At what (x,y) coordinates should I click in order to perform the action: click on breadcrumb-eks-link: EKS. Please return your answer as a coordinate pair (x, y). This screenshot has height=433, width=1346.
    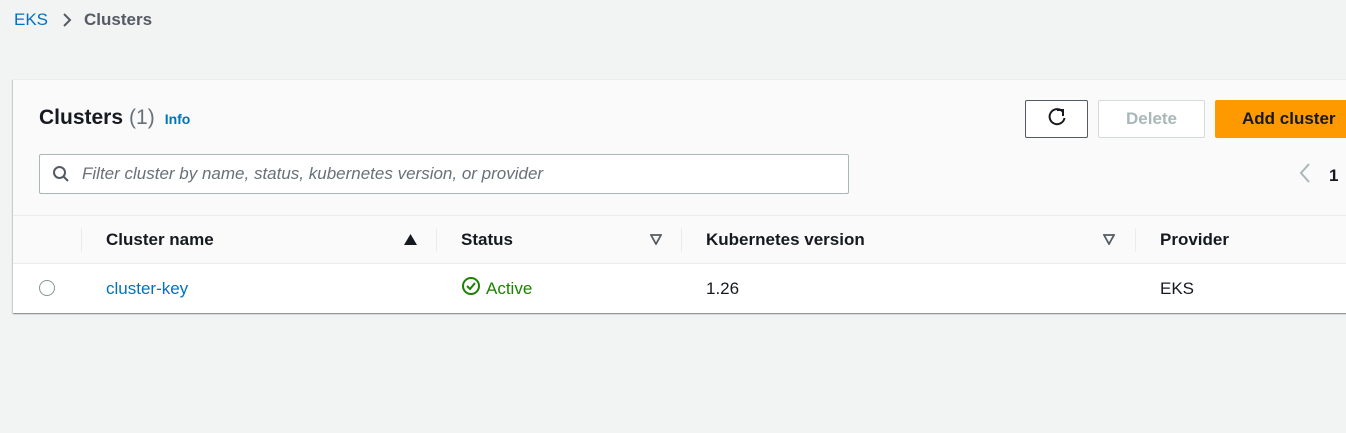
    Looking at the image, I should click on (31, 20).